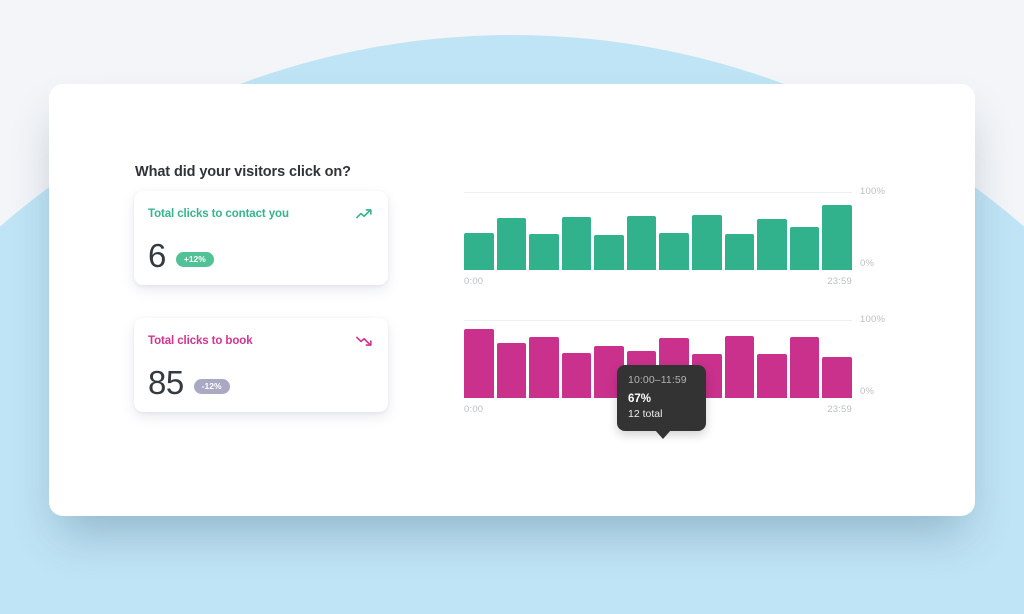 The width and height of the screenshot is (1024, 614). I want to click on chart-plot-area: 100% 0%, so click(674, 228).